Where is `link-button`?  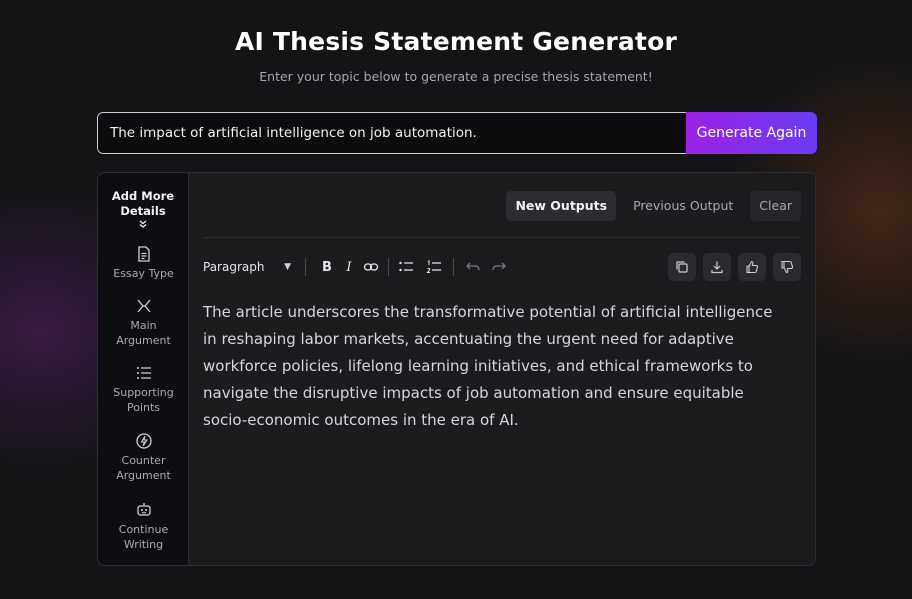
link-button is located at coordinates (371, 267).